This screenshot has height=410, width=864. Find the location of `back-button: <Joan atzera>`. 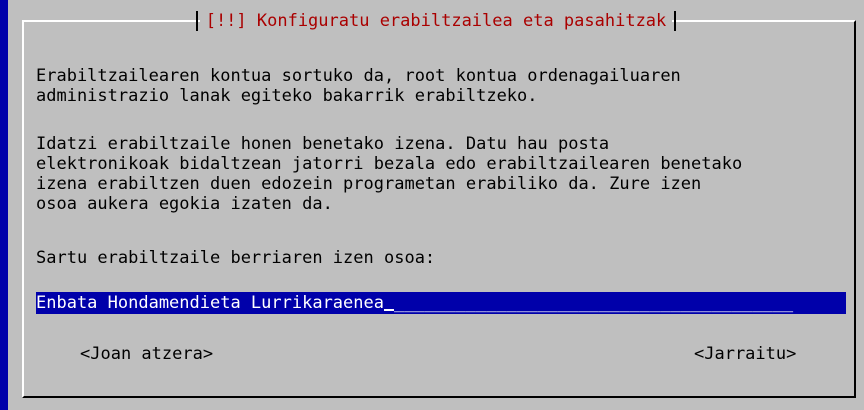

back-button: <Joan atzera> is located at coordinates (146, 354).